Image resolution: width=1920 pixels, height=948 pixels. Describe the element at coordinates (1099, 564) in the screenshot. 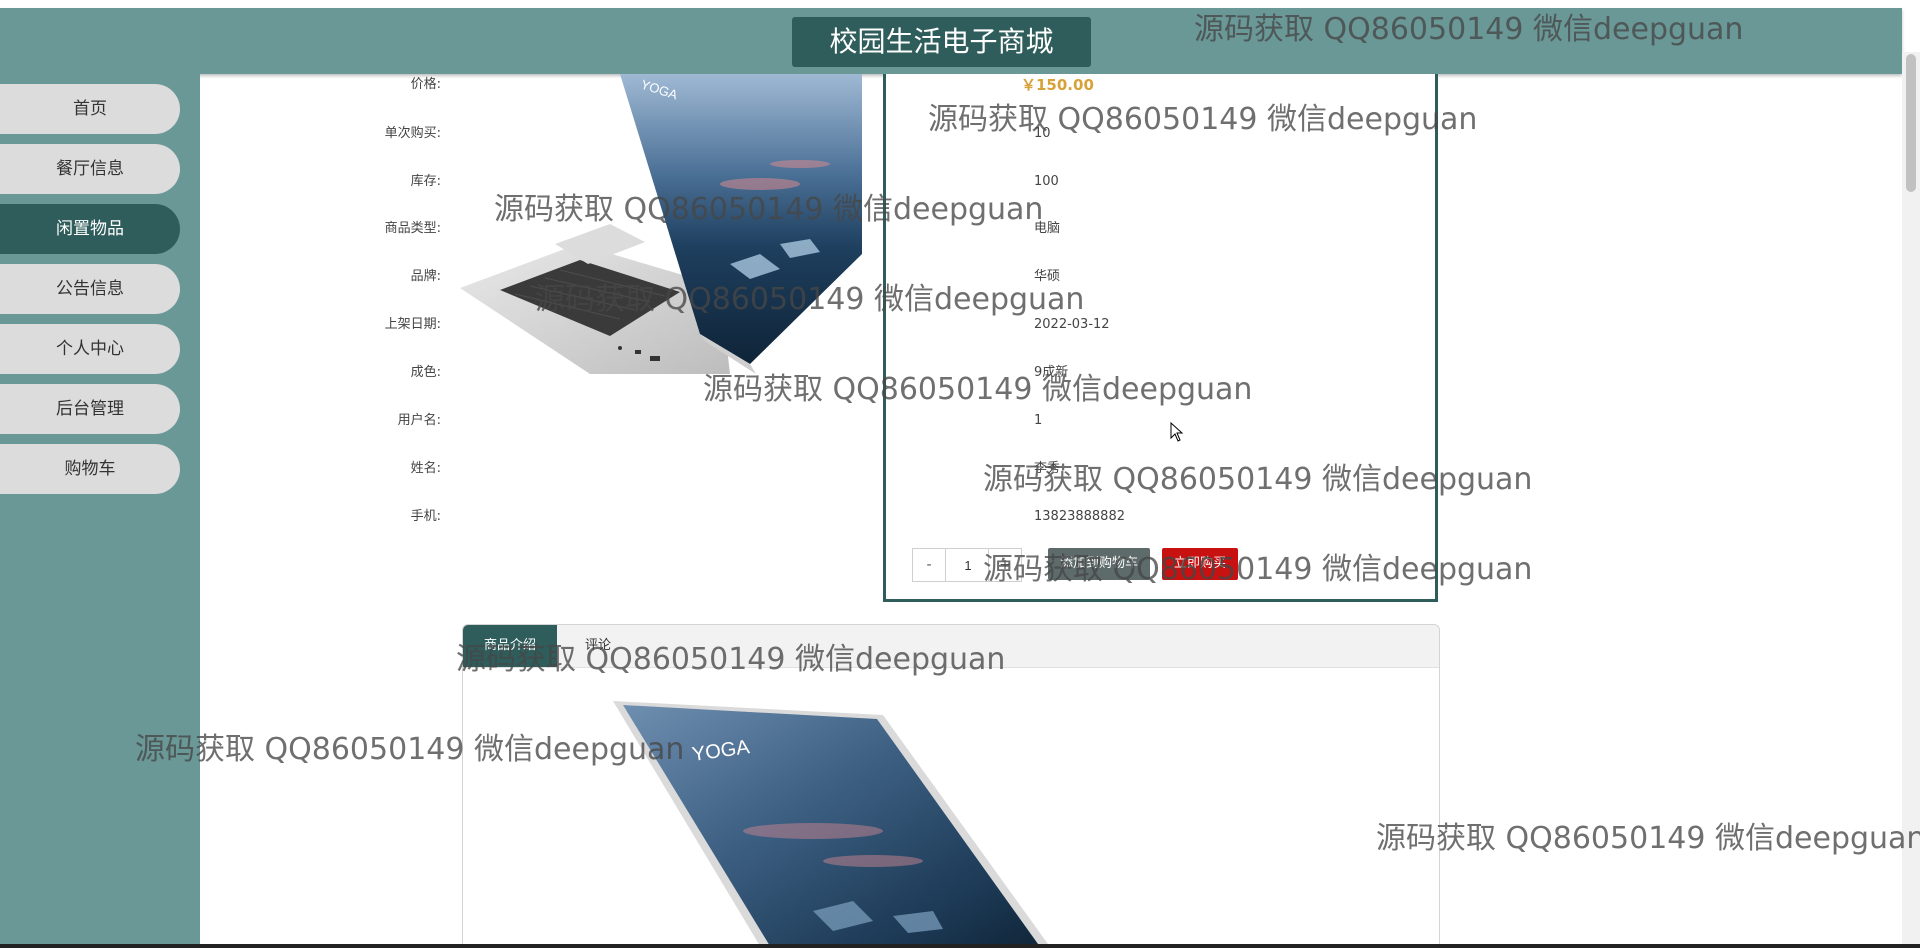

I see `add-to-cart-button: 添加到购物车` at that location.